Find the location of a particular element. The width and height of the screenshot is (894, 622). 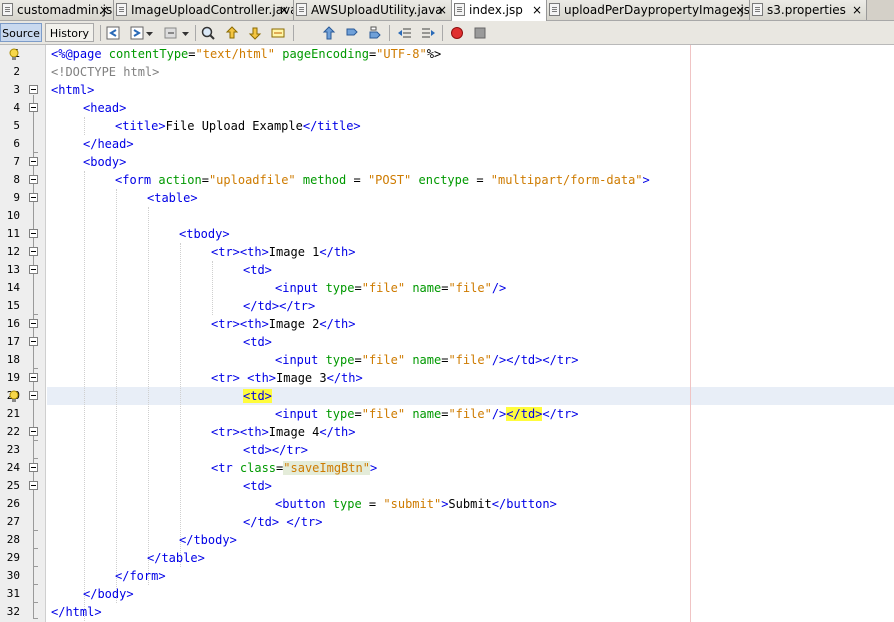

code-line-14: <input type="file" name="file"/> is located at coordinates (390, 288).